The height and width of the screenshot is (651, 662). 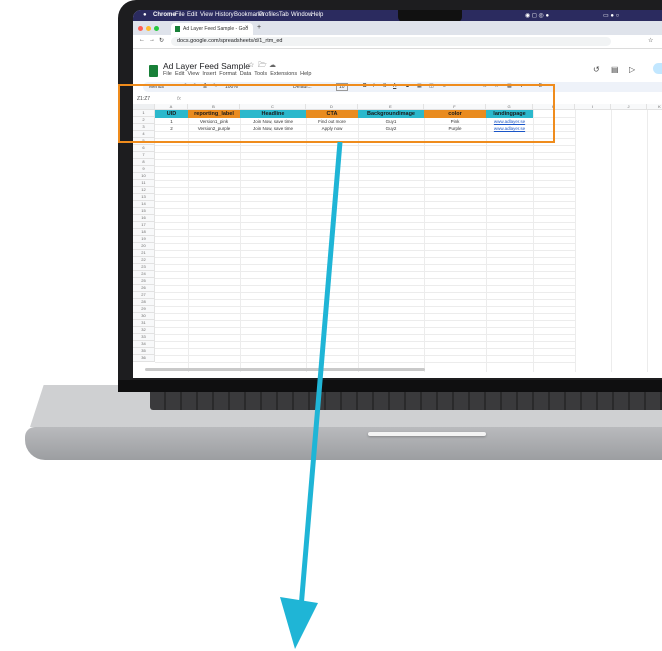 What do you see at coordinates (299, 623) in the screenshot?
I see `arrow-down-icon` at bounding box center [299, 623].